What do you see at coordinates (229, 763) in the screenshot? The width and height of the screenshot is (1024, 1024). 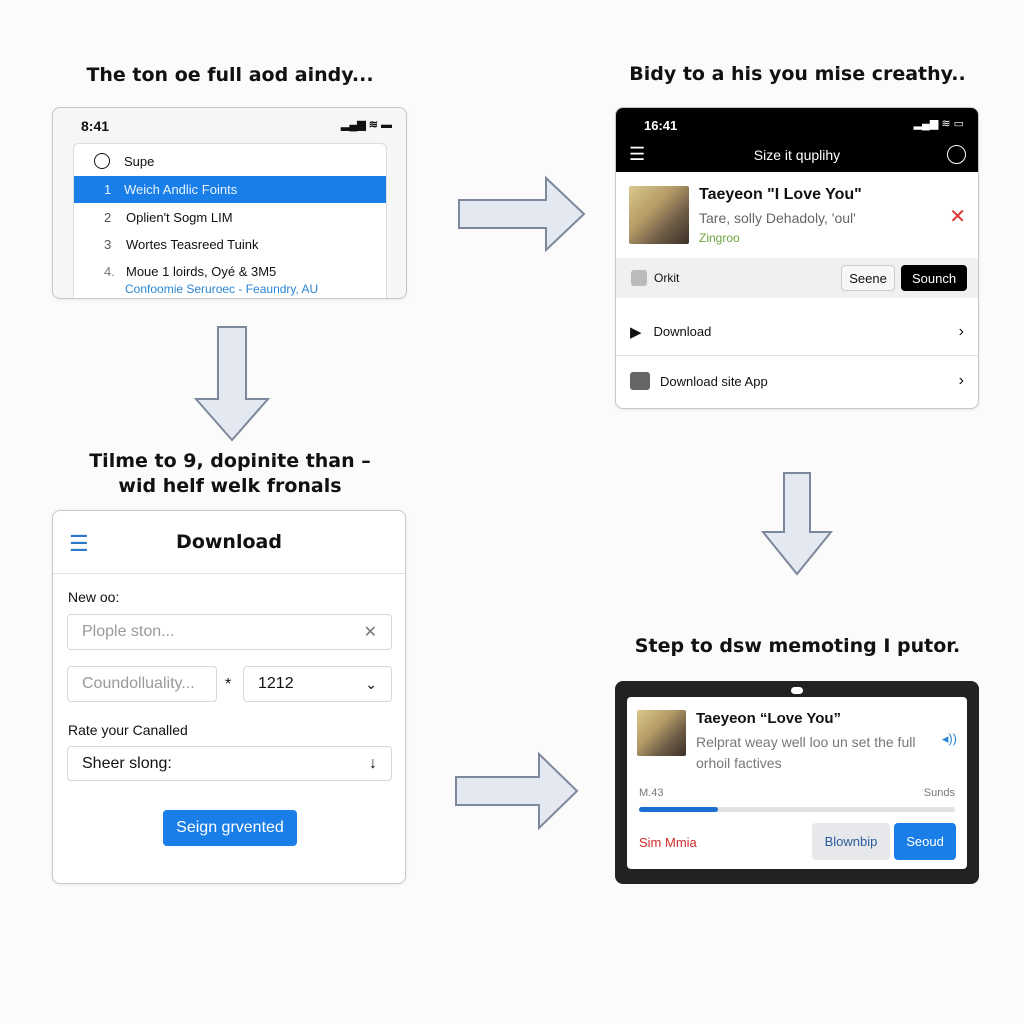 I see `song-select: Sheer slong: ↓` at bounding box center [229, 763].